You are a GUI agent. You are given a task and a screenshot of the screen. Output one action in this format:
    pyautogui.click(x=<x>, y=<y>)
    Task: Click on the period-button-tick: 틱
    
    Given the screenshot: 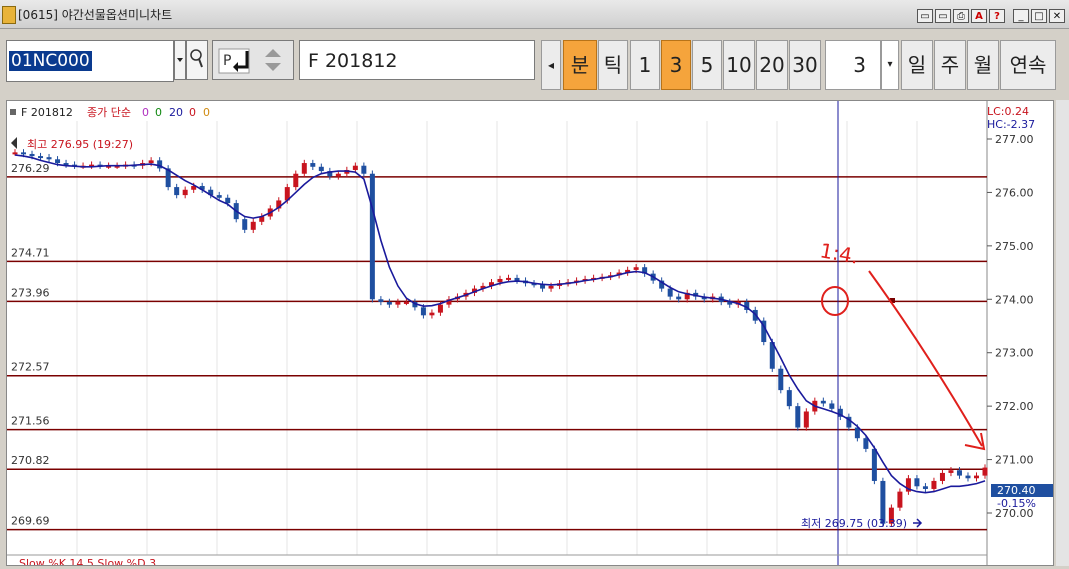 What is the action you would take?
    pyautogui.click(x=613, y=65)
    